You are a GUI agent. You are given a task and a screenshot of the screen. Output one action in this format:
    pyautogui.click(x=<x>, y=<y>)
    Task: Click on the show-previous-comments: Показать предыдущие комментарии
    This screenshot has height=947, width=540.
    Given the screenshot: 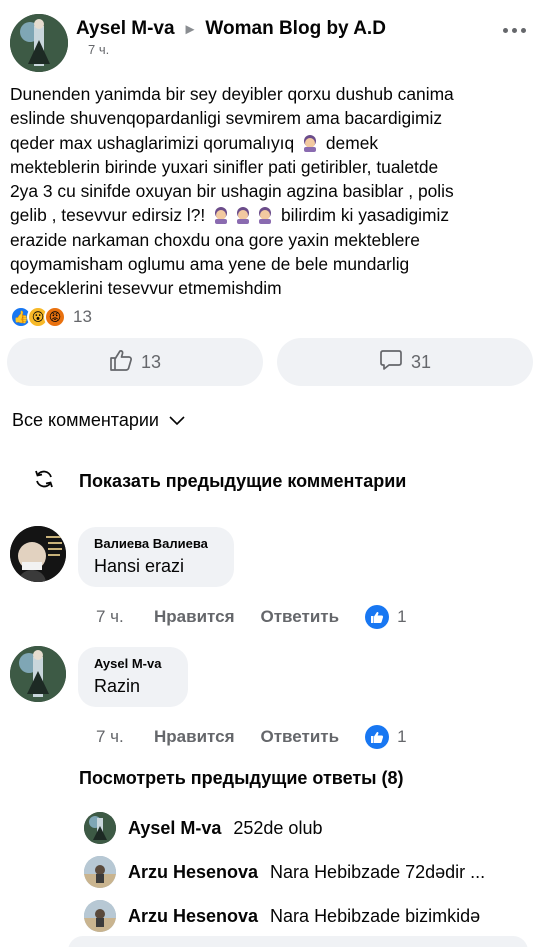 What is the action you would take?
    pyautogui.click(x=219, y=481)
    